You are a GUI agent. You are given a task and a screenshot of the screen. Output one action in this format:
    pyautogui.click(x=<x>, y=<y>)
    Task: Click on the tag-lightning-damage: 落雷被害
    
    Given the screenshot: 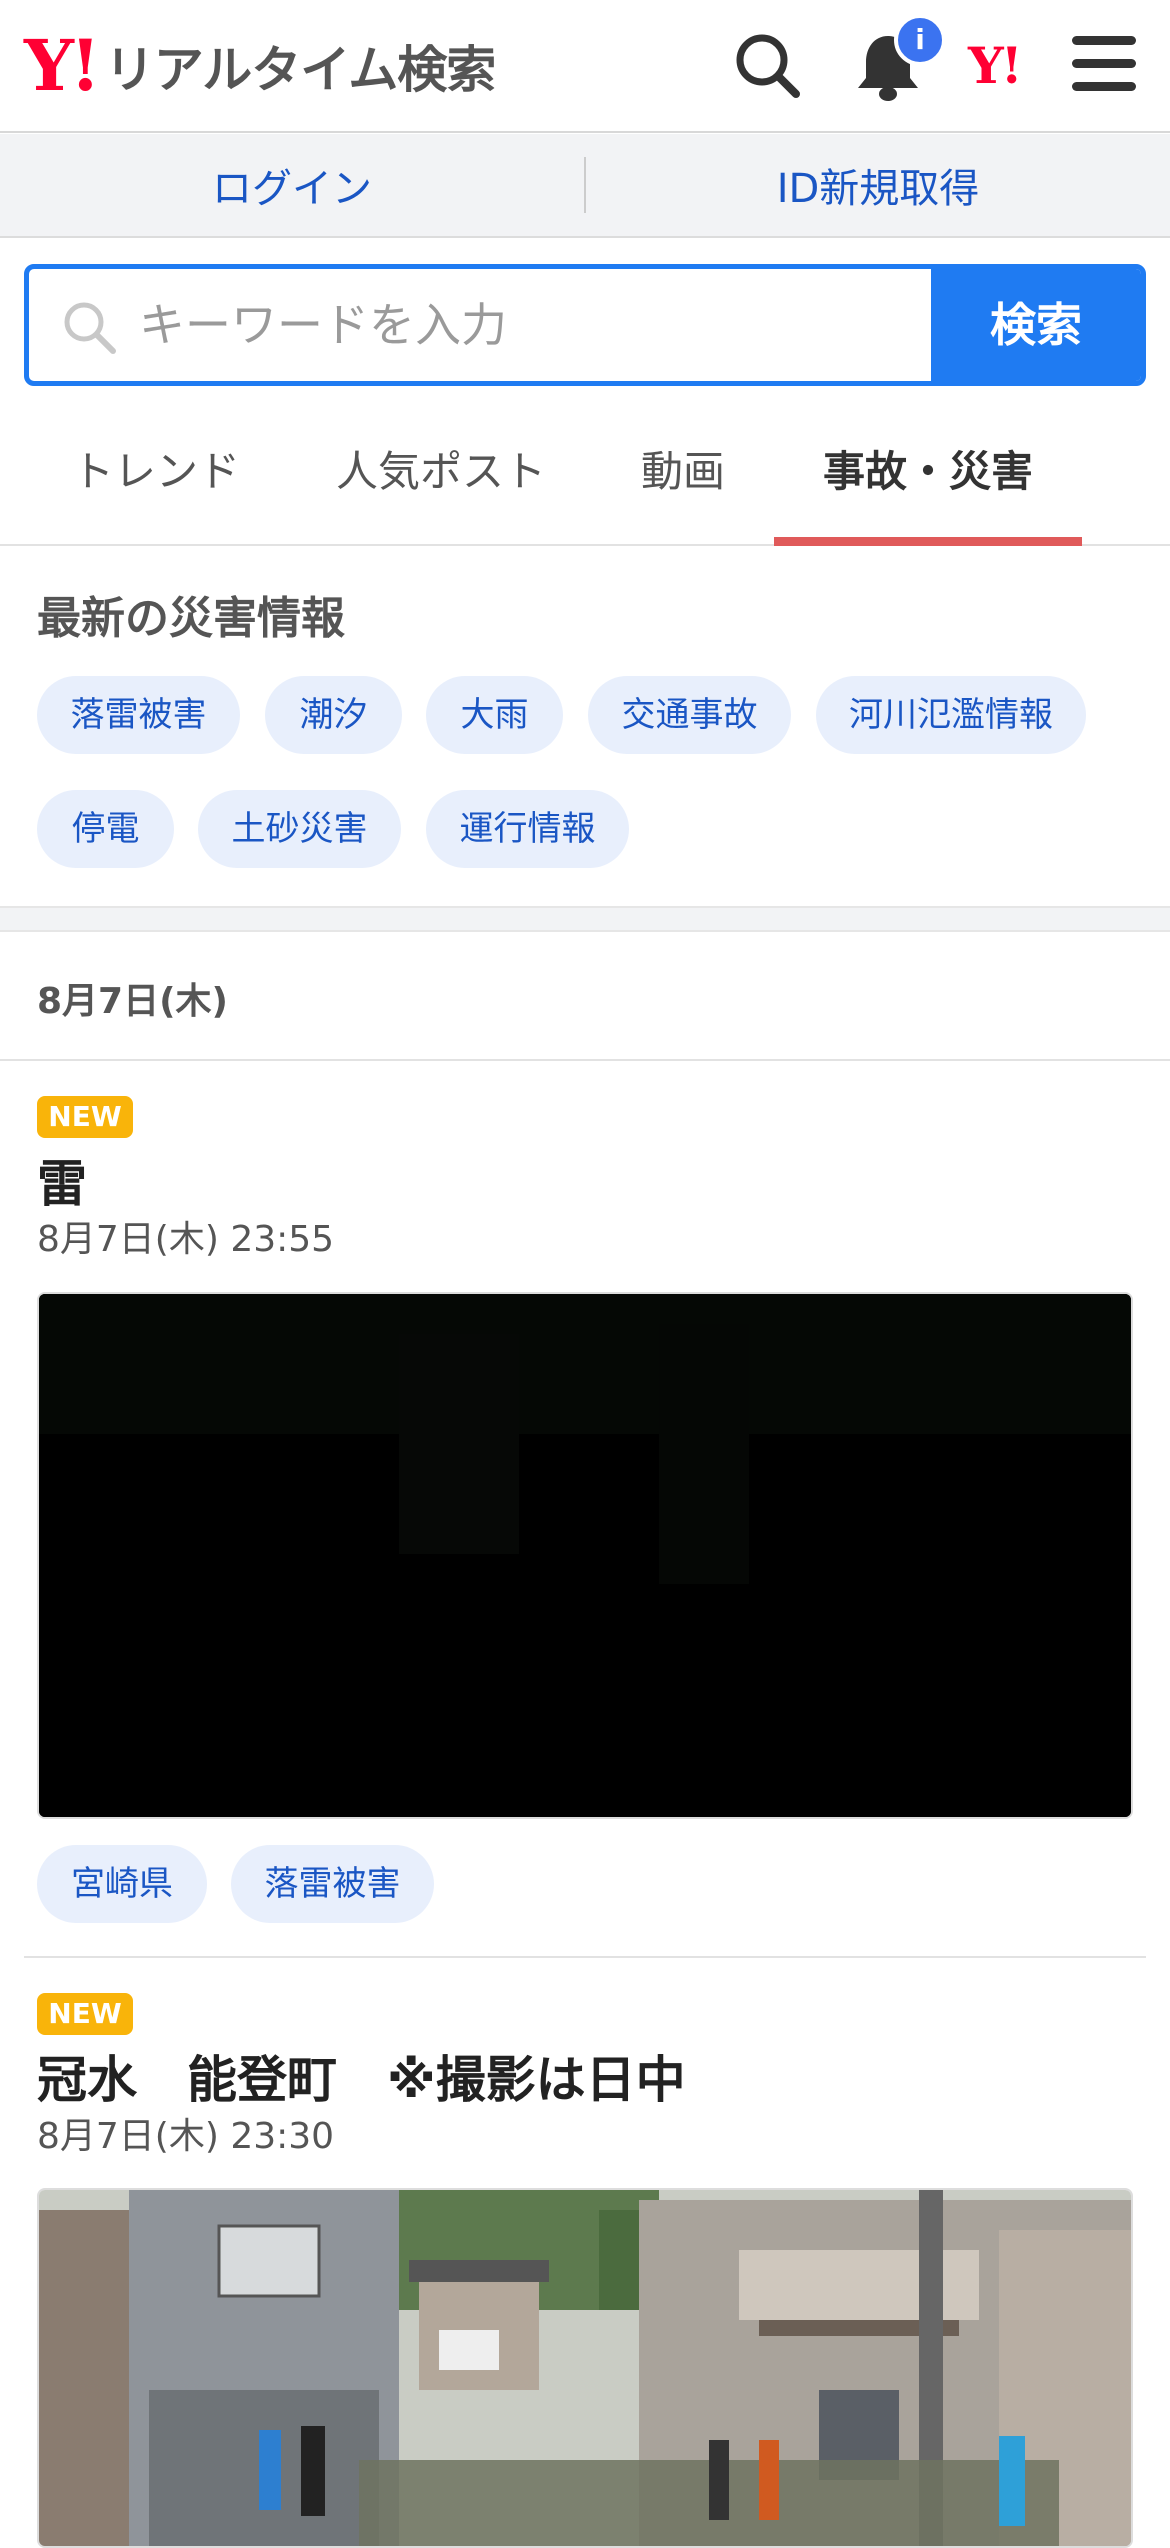 What is the action you would take?
    pyautogui.click(x=332, y=1884)
    